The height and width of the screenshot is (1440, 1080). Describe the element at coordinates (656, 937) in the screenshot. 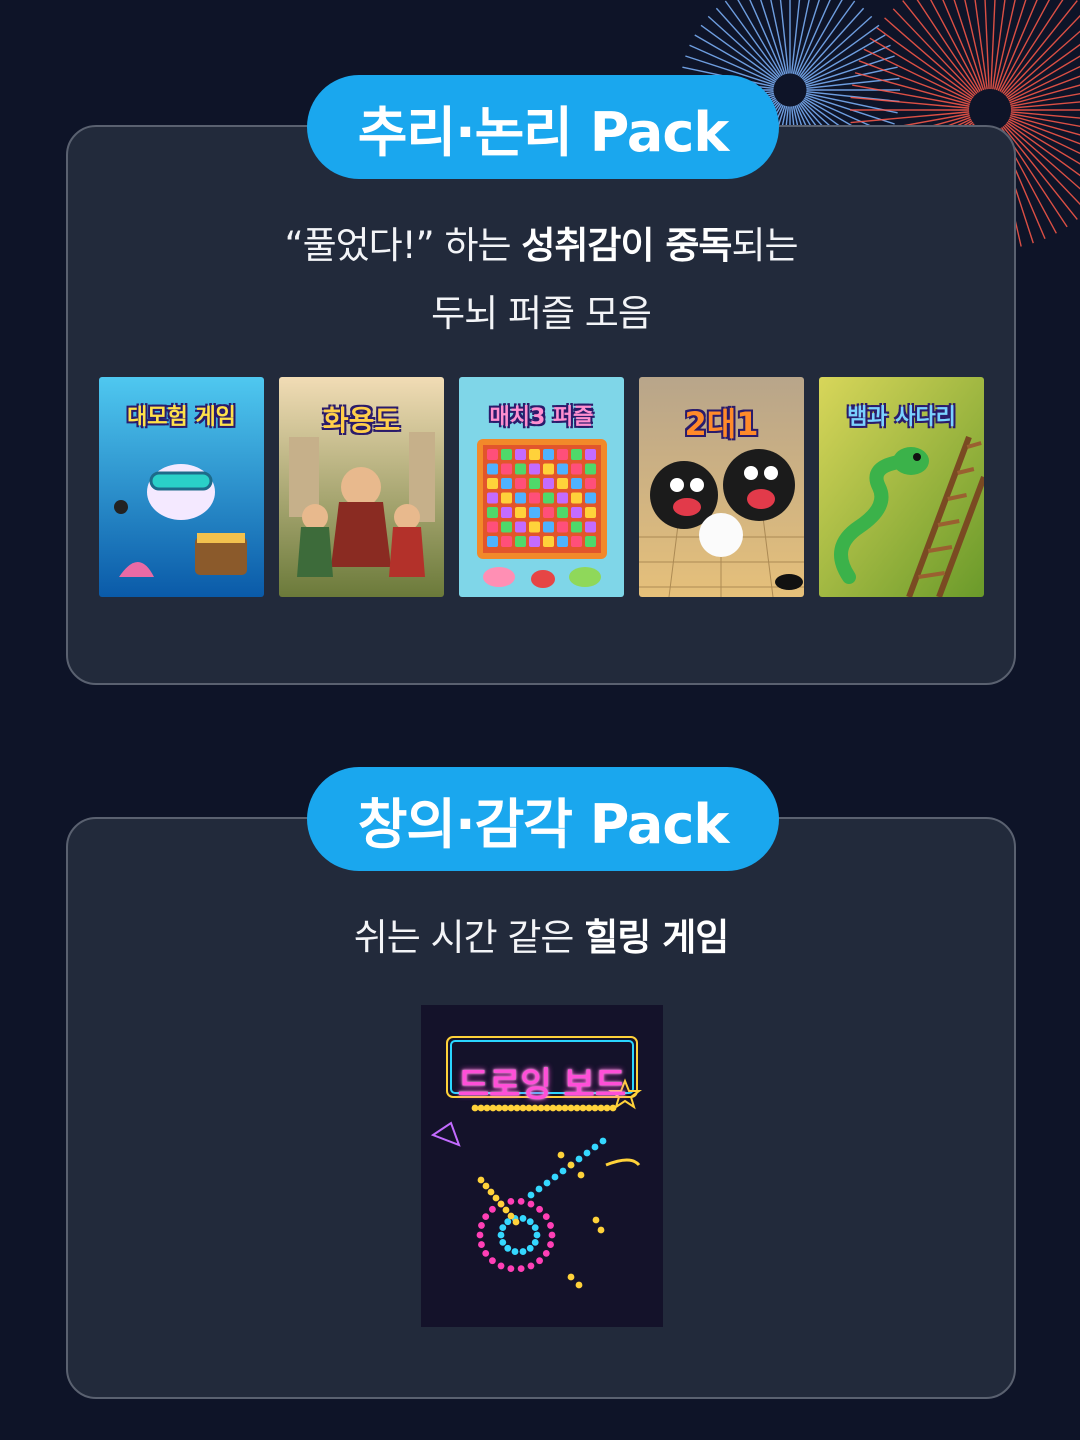

I see `description-highlight: 힐링 게임` at that location.